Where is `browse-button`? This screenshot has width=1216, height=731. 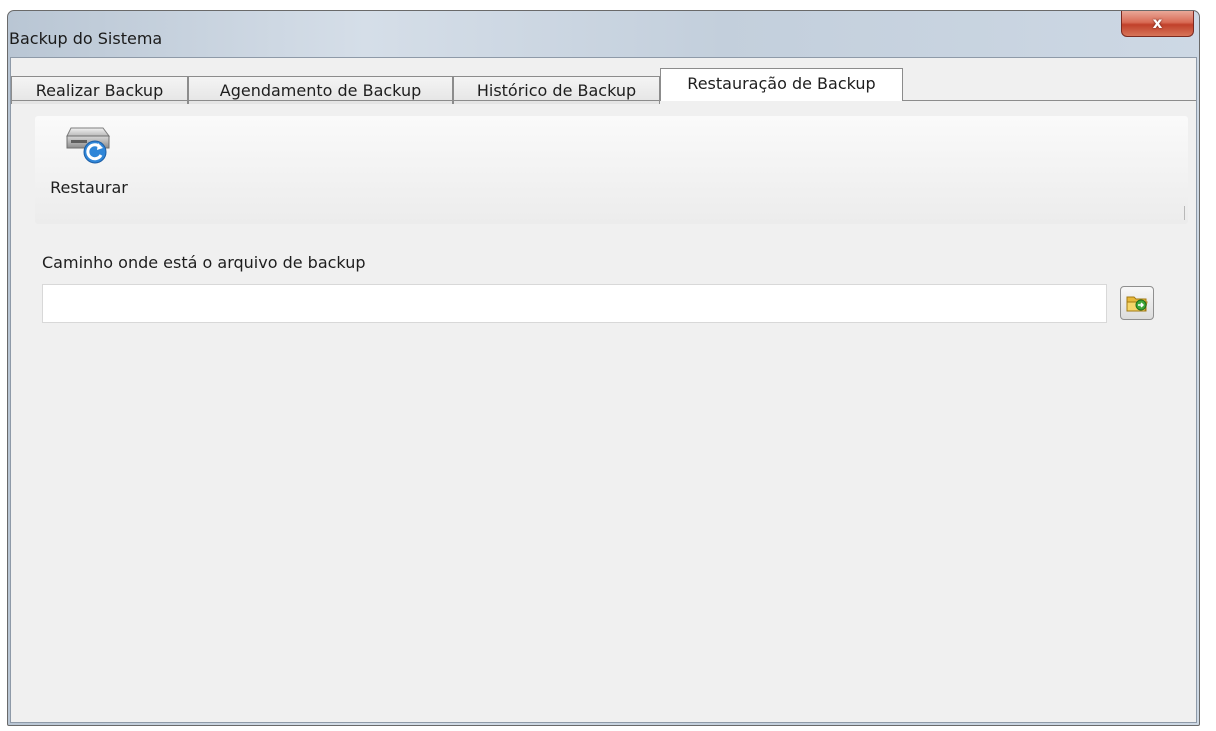 browse-button is located at coordinates (1137, 303).